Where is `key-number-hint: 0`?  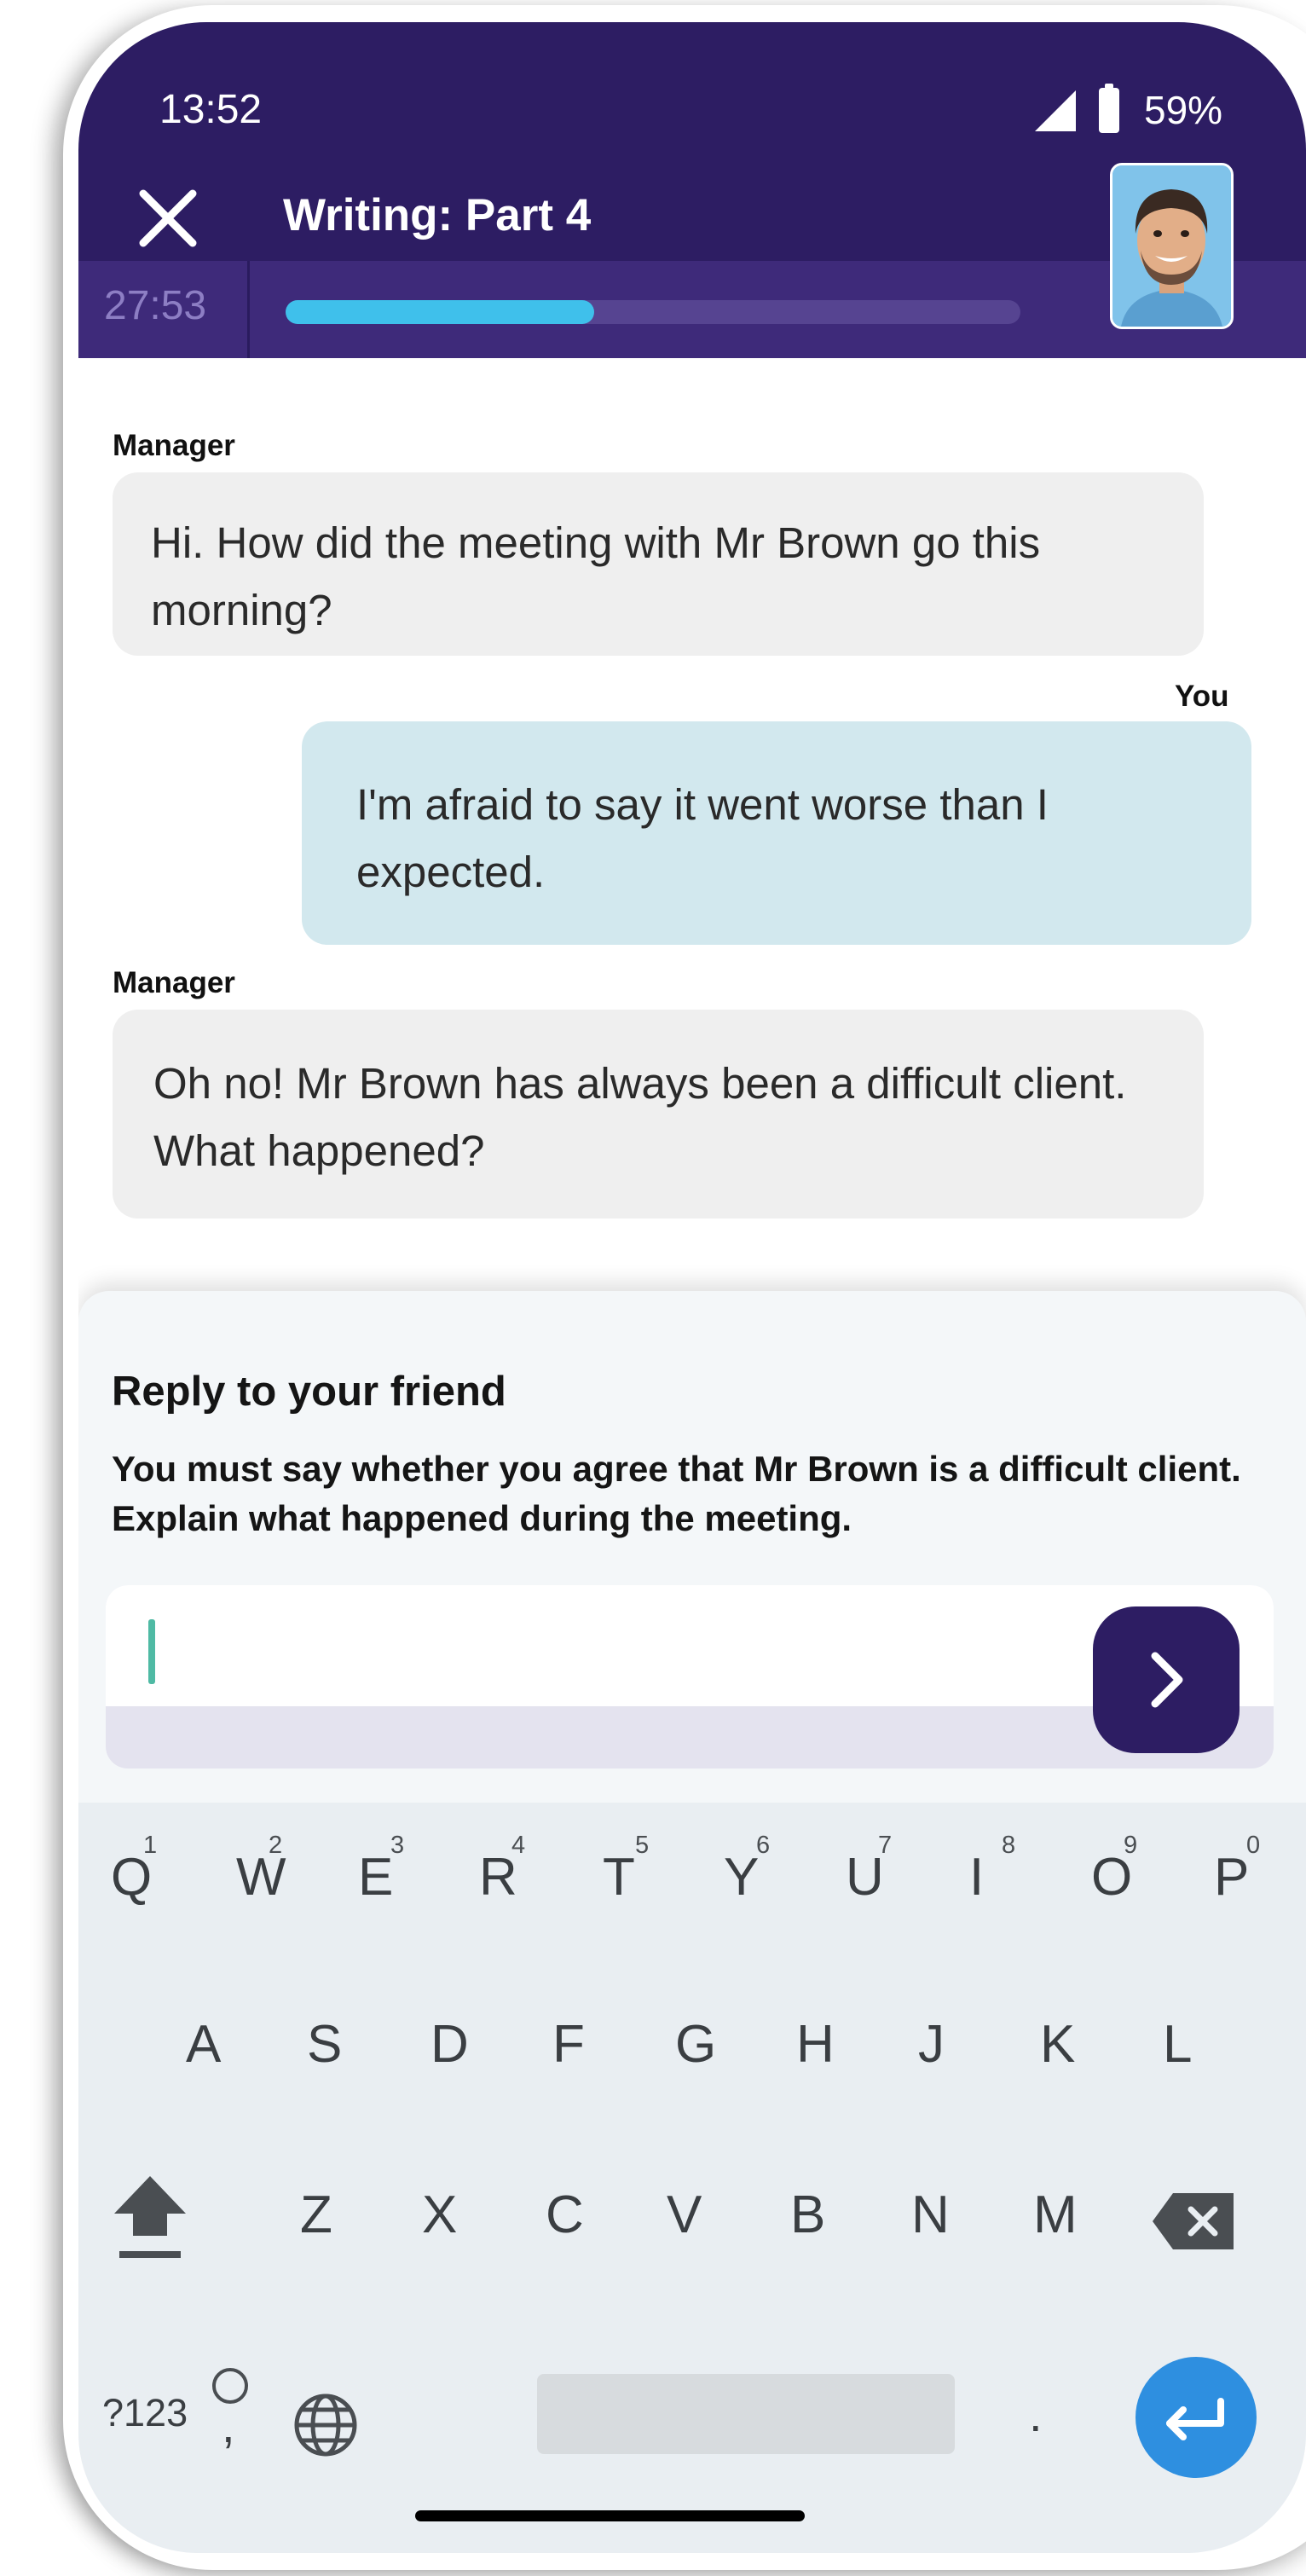
key-number-hint: 0 is located at coordinates (1253, 1846).